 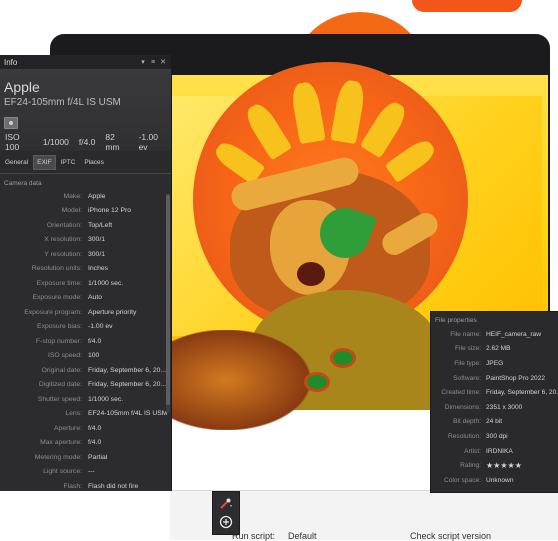 What do you see at coordinates (153, 62) in the screenshot?
I see `menu-icon: ≡` at bounding box center [153, 62].